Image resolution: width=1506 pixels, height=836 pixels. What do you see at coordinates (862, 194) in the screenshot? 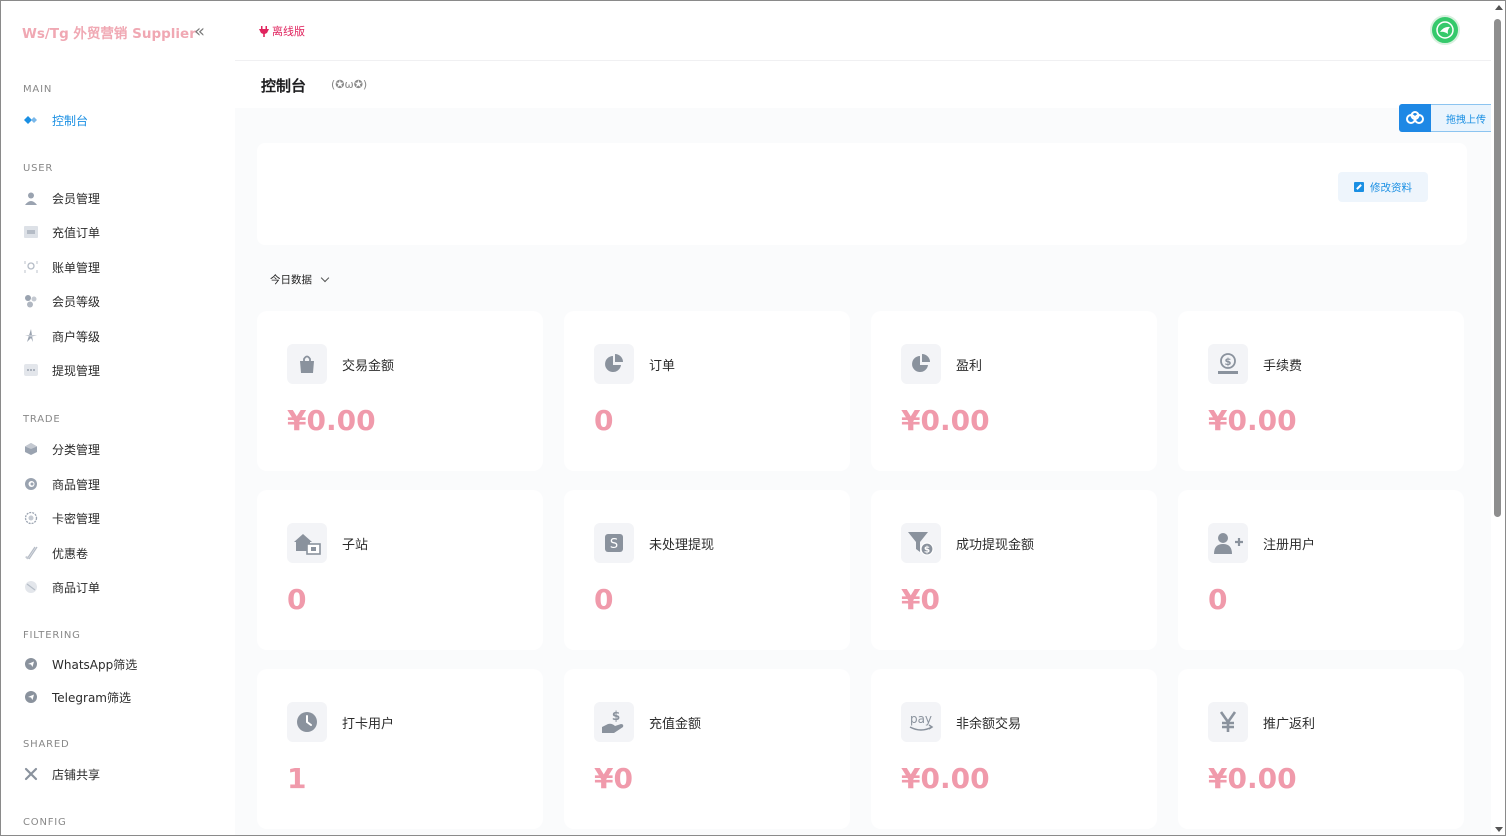
I see `profile-card` at bounding box center [862, 194].